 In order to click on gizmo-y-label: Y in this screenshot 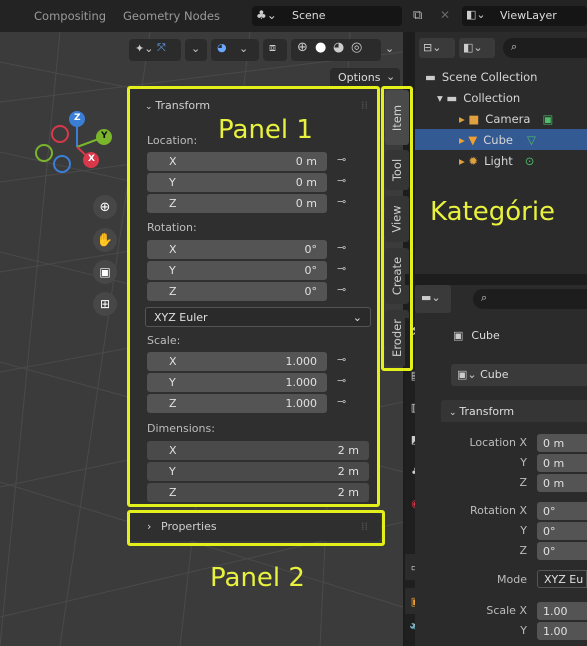, I will do `click(104, 136)`.